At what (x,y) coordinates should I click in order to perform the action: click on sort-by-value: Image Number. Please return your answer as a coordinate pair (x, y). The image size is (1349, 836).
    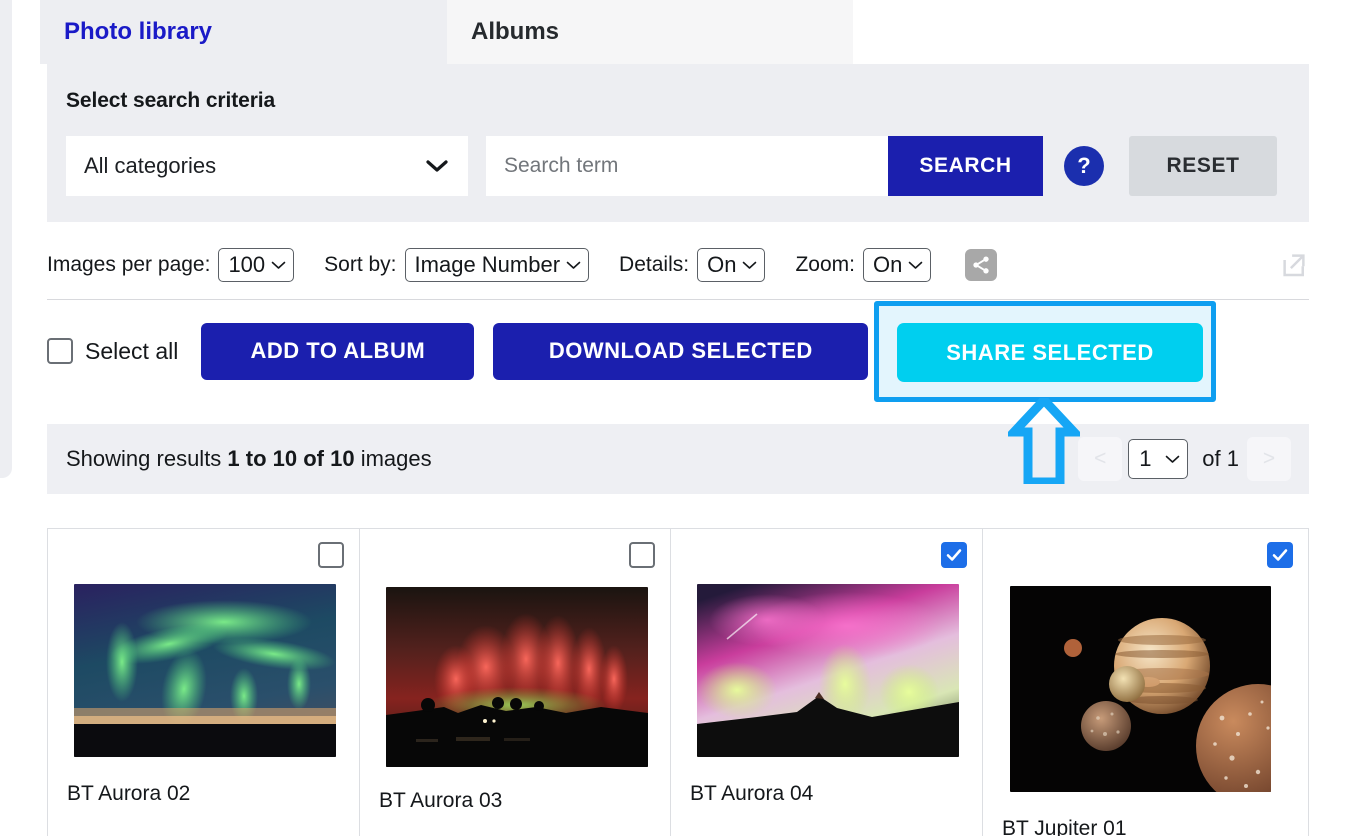
    Looking at the image, I should click on (487, 264).